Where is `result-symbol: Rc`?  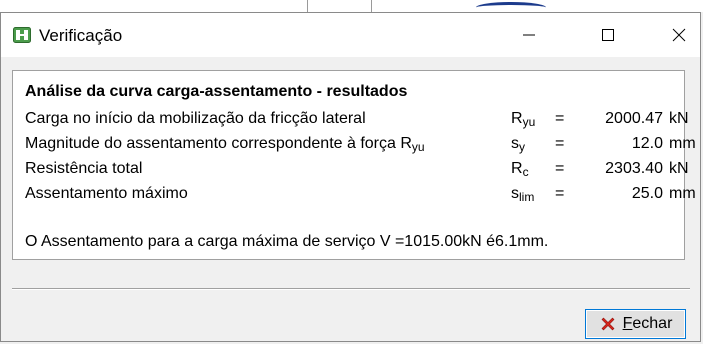
result-symbol: Rc is located at coordinates (520, 169).